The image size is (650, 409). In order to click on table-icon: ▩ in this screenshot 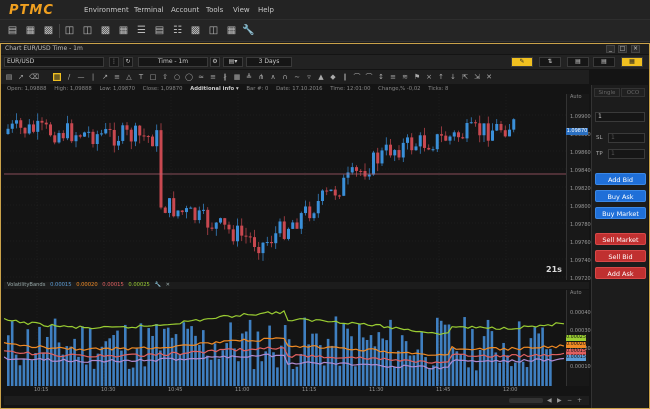, I will do `click(105, 30)`.